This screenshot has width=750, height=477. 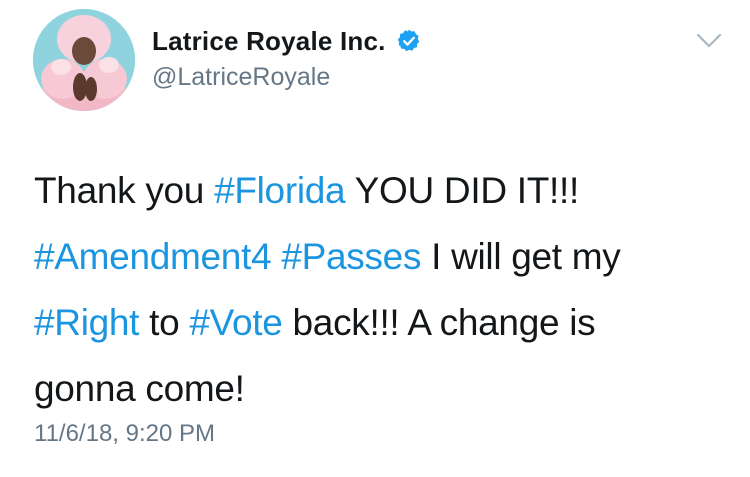 I want to click on text-segment, so click(x=276, y=256).